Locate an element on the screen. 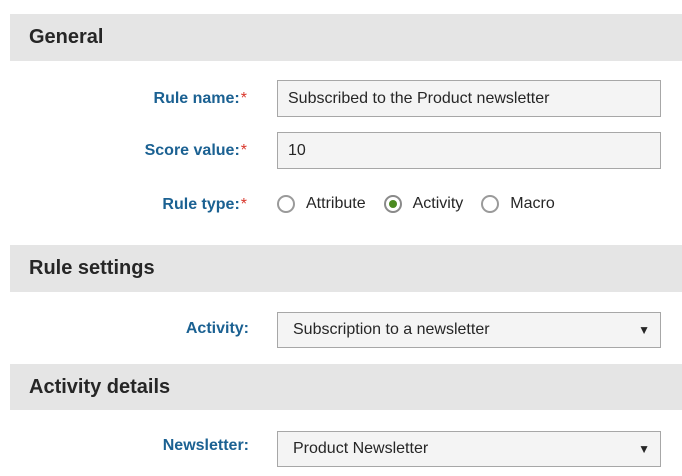 This screenshot has height=476, width=682. radio-label-macro: Macro is located at coordinates (532, 203).